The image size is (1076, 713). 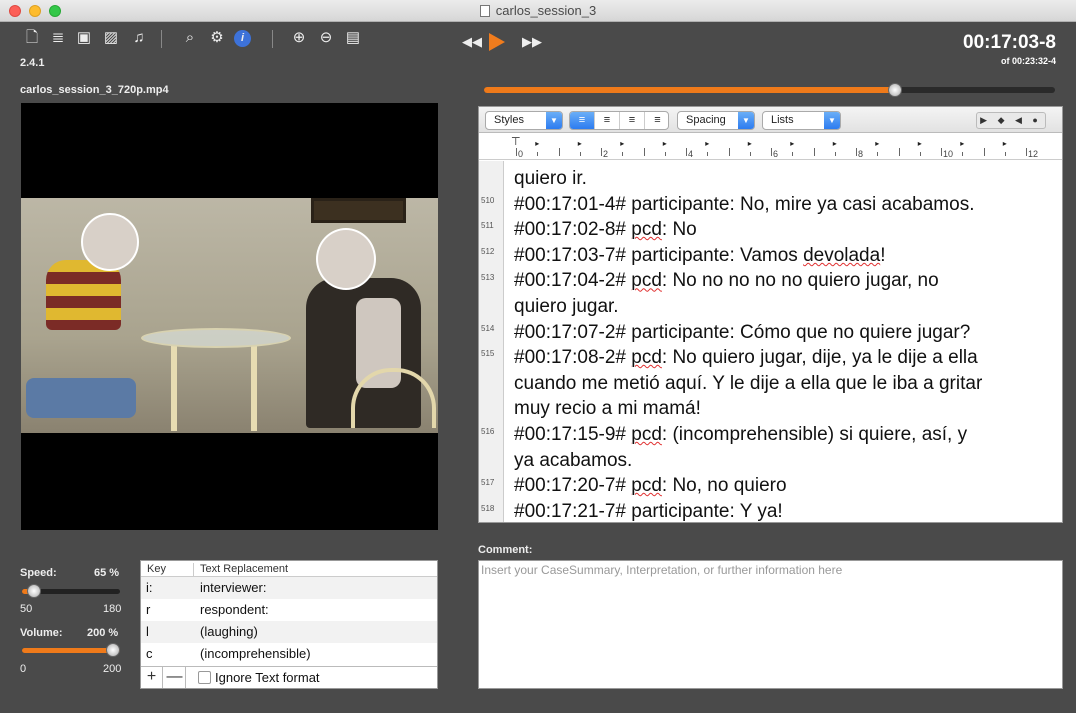 What do you see at coordinates (204, 677) in the screenshot?
I see `ignore-text-format-checkbox` at bounding box center [204, 677].